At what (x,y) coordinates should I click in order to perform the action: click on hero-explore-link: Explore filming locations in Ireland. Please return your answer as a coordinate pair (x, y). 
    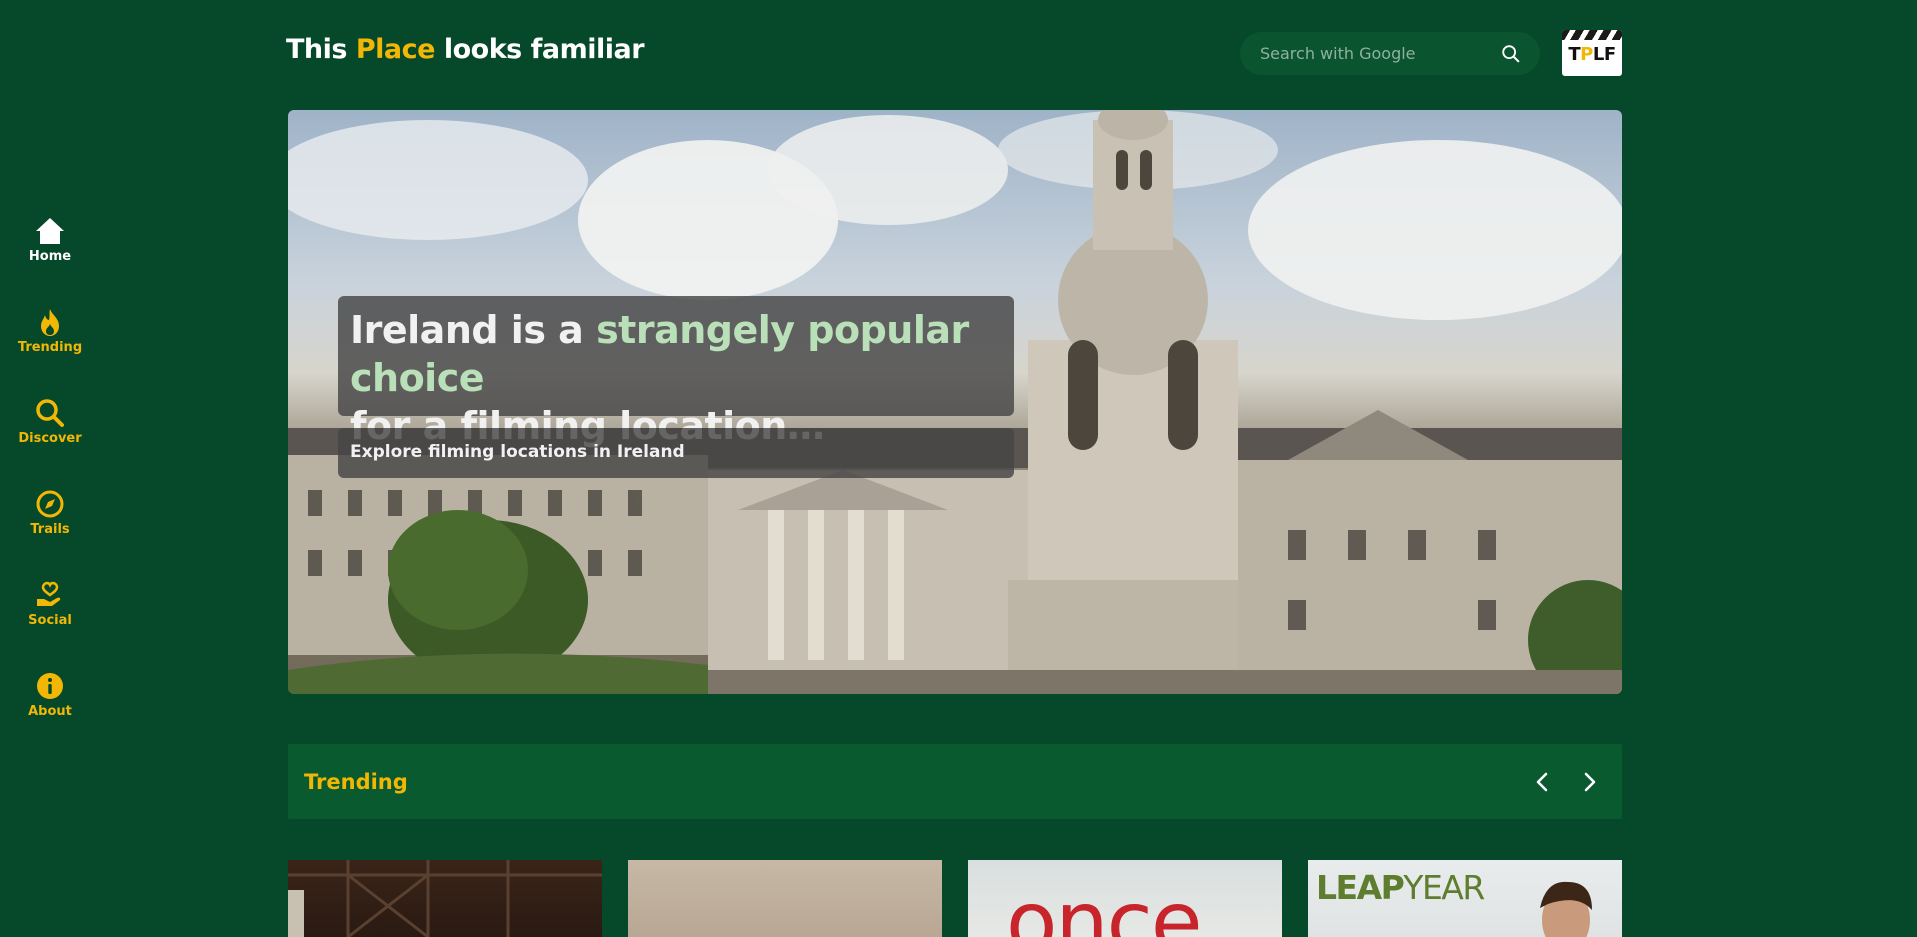
    Looking at the image, I should click on (676, 453).